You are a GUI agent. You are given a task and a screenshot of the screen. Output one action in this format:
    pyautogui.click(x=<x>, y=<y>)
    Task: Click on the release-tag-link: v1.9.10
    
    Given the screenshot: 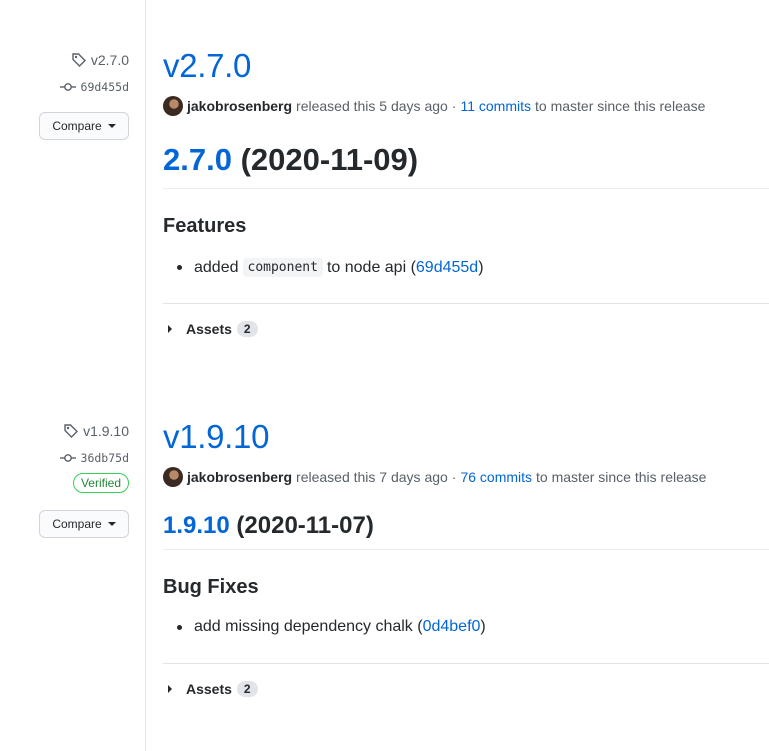 What is the action you would take?
    pyautogui.click(x=96, y=431)
    